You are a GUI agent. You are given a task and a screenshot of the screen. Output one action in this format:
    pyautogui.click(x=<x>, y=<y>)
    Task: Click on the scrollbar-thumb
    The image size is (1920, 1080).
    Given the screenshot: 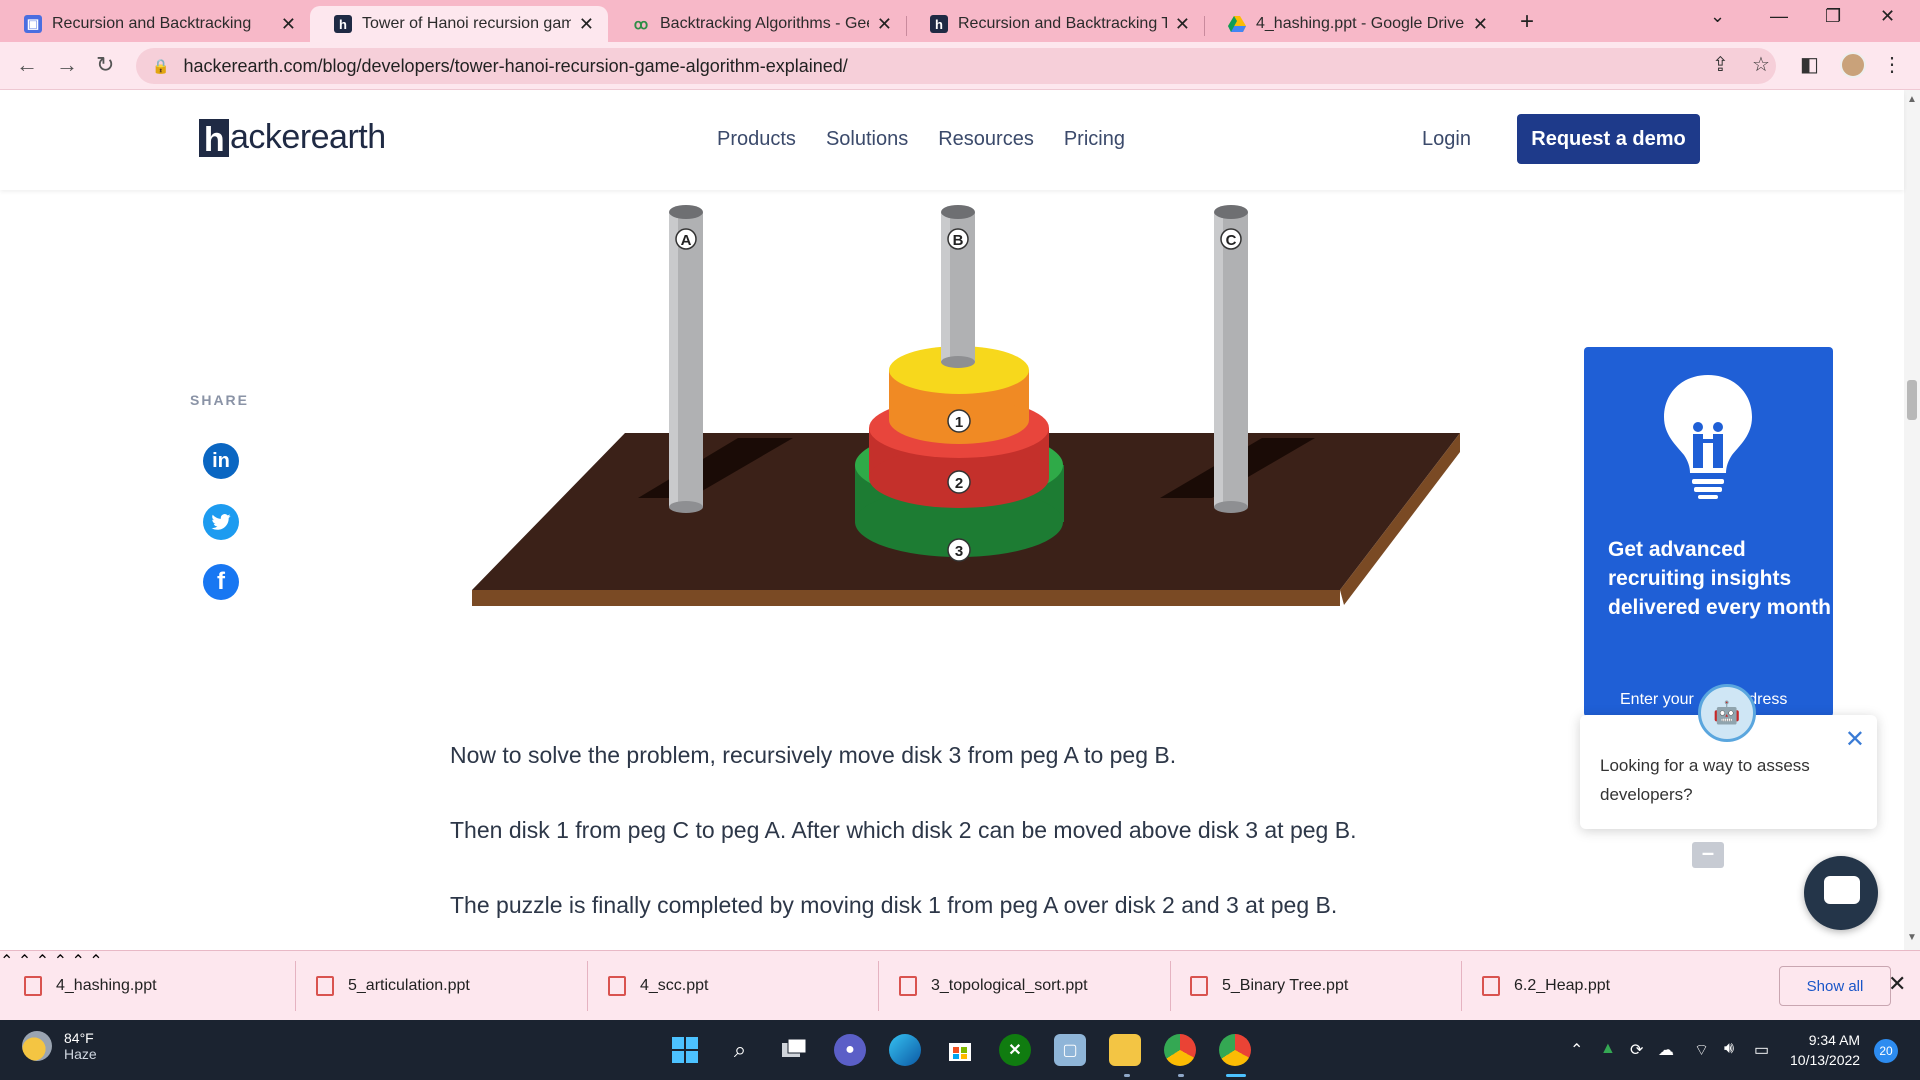 What is the action you would take?
    pyautogui.click(x=1912, y=400)
    